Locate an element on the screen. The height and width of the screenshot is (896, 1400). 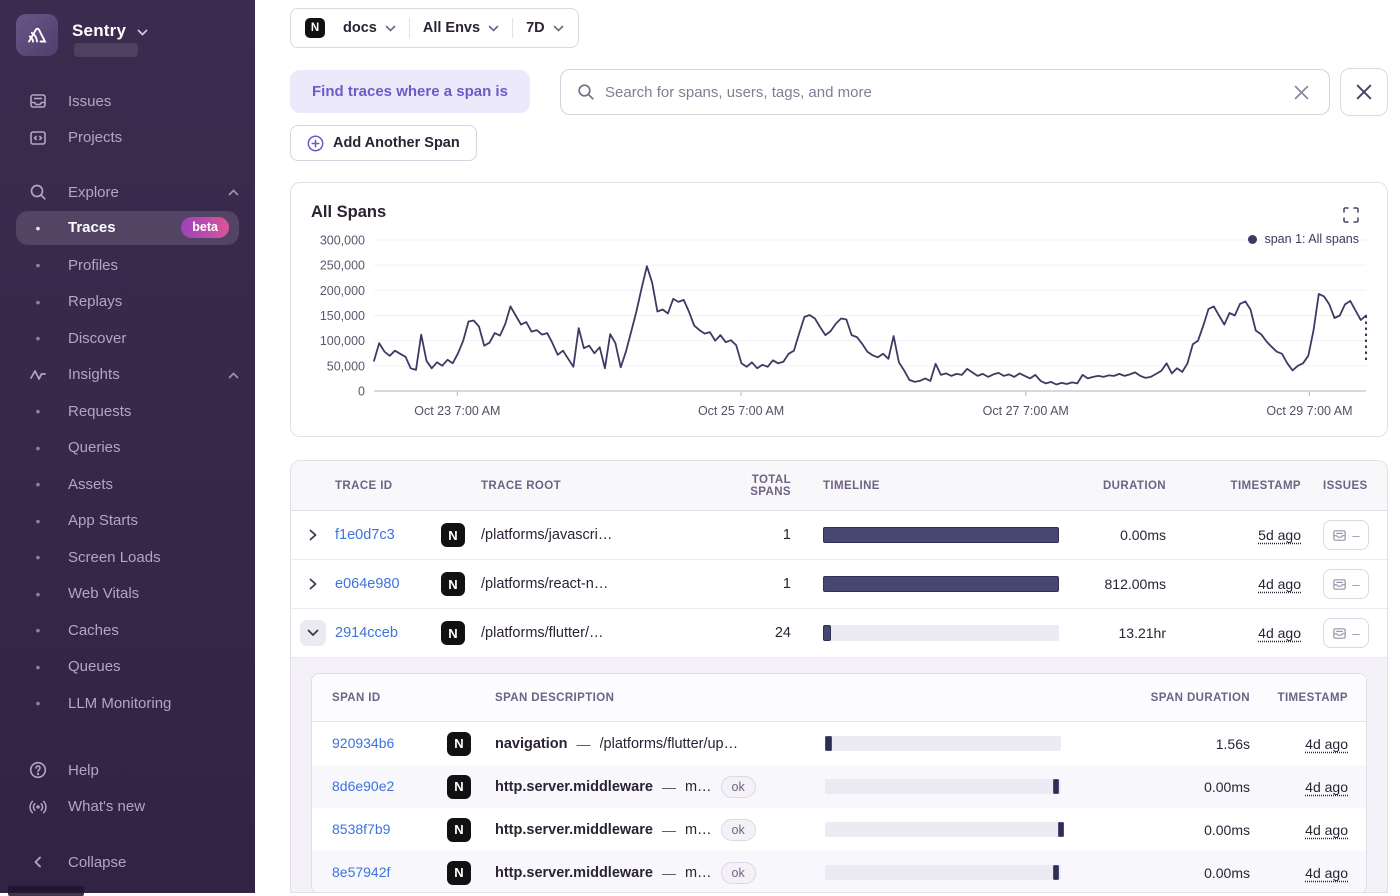
org-switcher: Sentry is located at coordinates (82, 35).